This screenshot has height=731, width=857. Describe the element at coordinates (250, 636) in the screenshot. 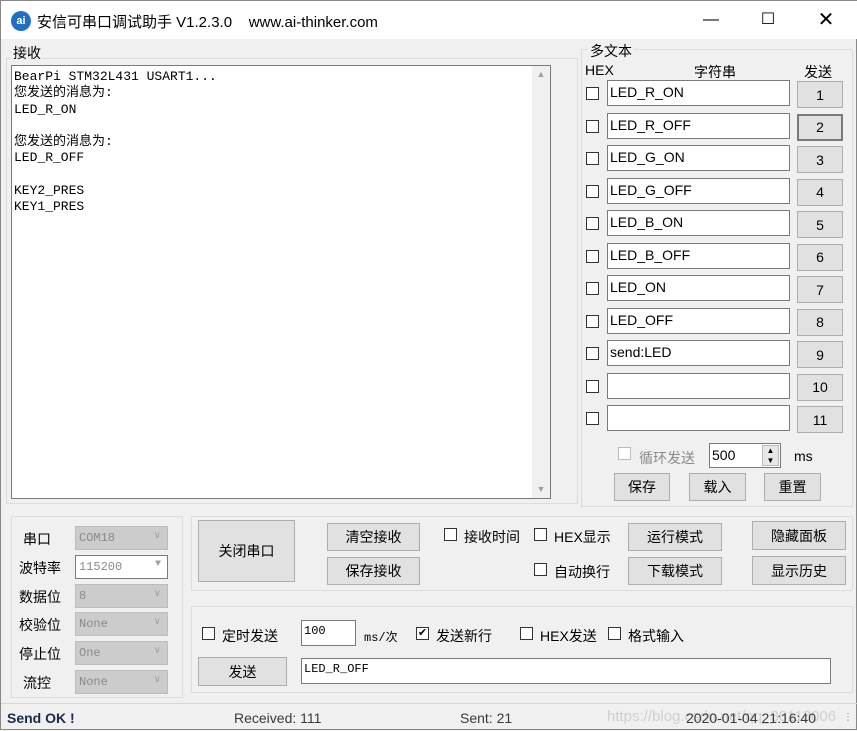

I see `timed-send-label: 定时发送` at that location.